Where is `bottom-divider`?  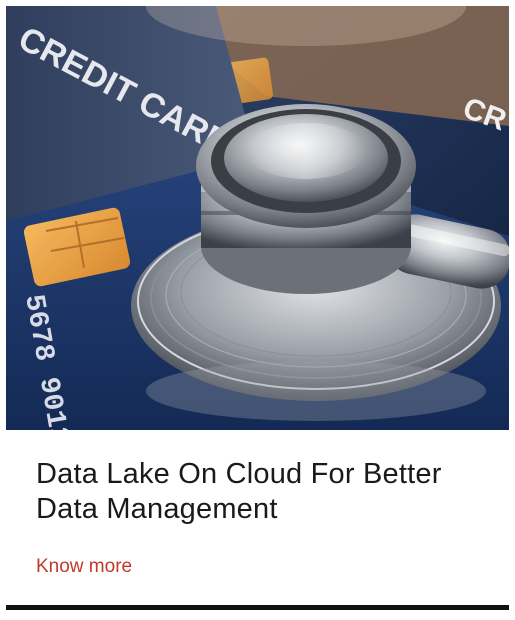
bottom-divider is located at coordinates (257, 607).